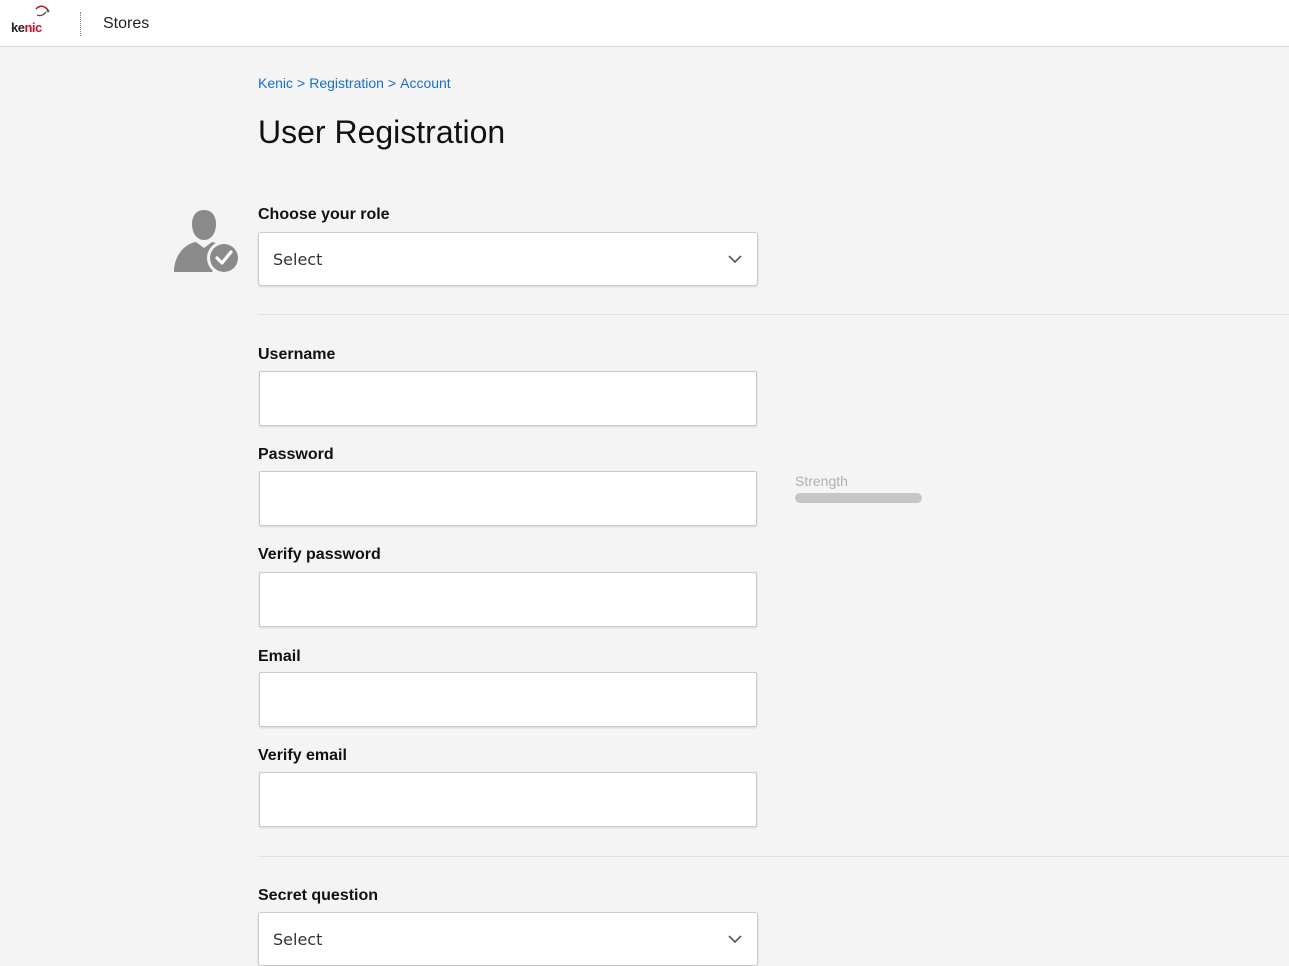 Image resolution: width=1289 pixels, height=966 pixels. What do you see at coordinates (821, 481) in the screenshot?
I see `strength-label: Strength` at bounding box center [821, 481].